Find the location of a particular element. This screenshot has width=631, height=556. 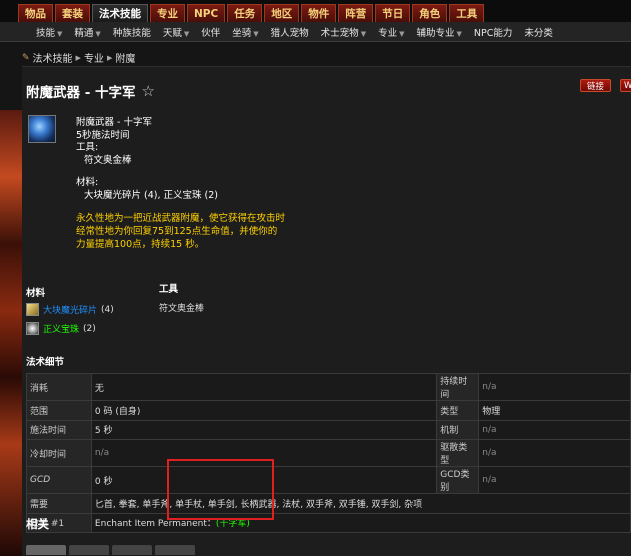

material-name: 正义宝珠 is located at coordinates (61, 328).